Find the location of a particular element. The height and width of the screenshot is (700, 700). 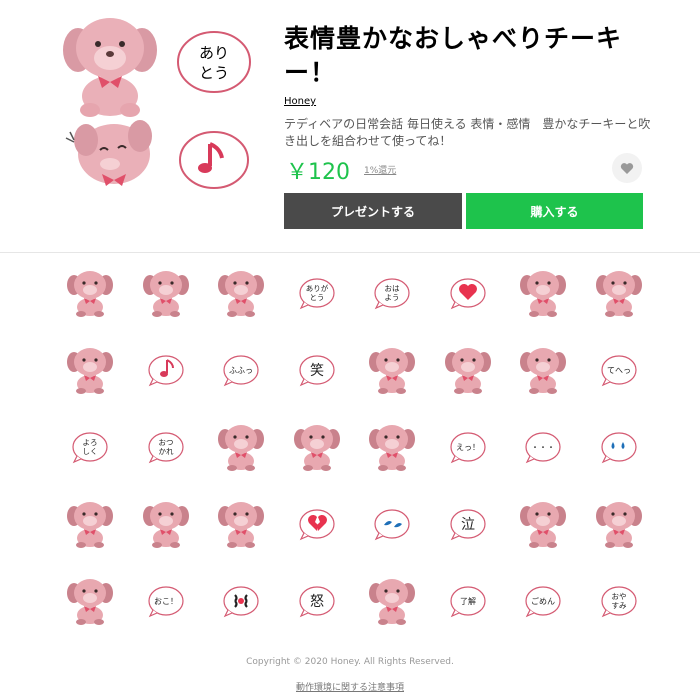

bubble-text-line-1: ありが is located at coordinates (316, 288).